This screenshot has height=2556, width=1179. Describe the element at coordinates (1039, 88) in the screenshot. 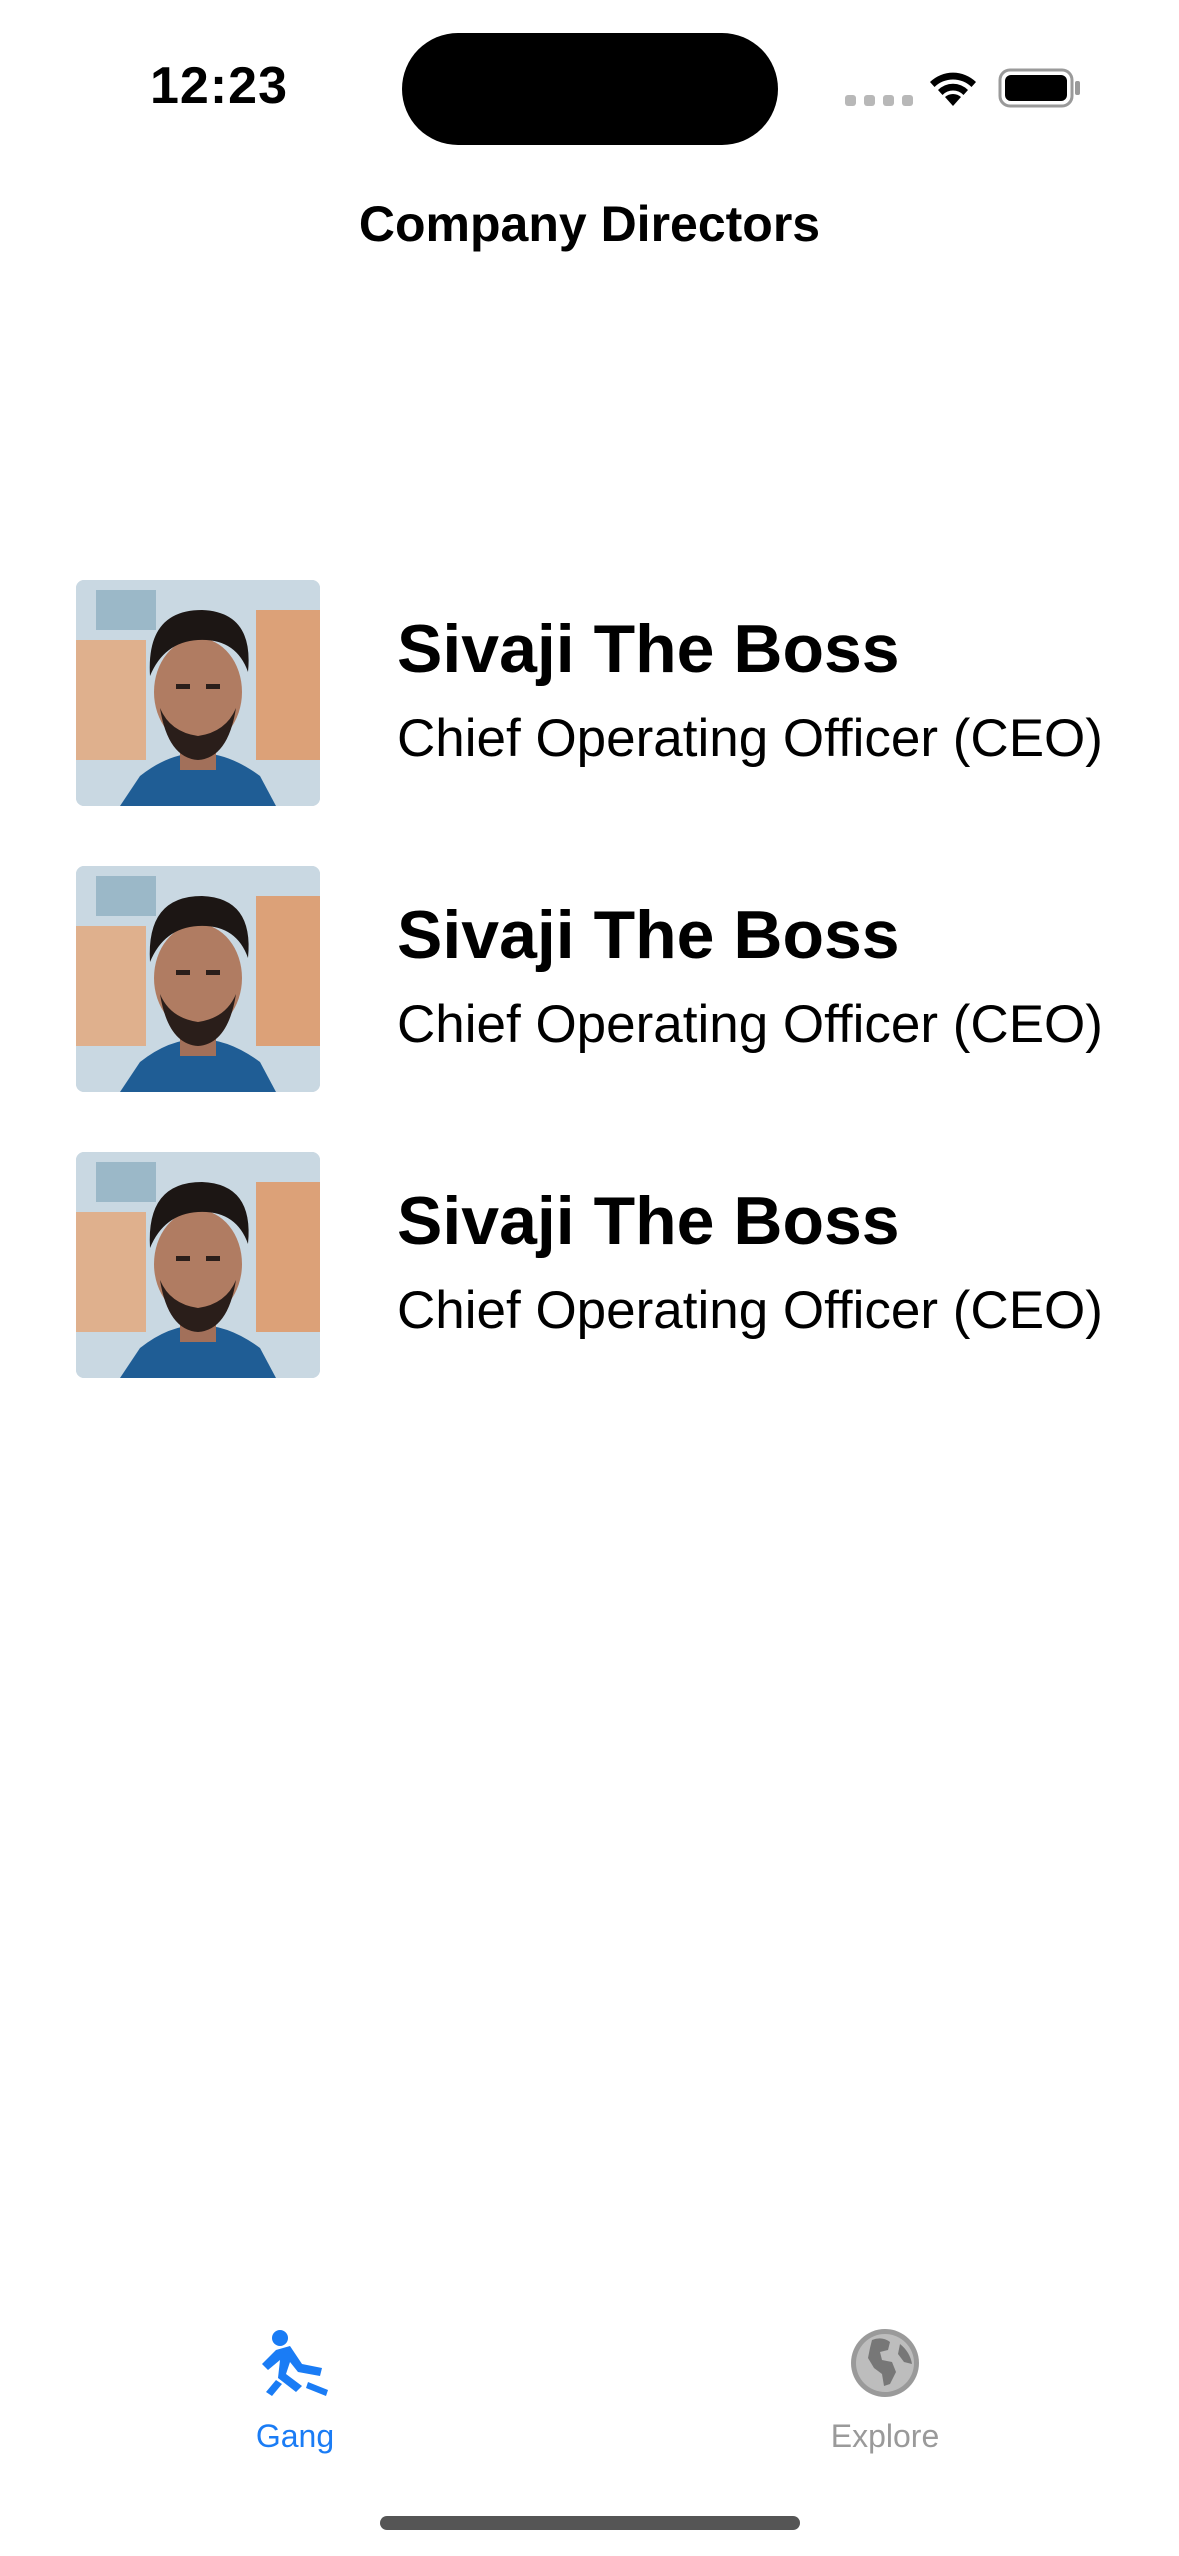

I see `battery-icon` at that location.